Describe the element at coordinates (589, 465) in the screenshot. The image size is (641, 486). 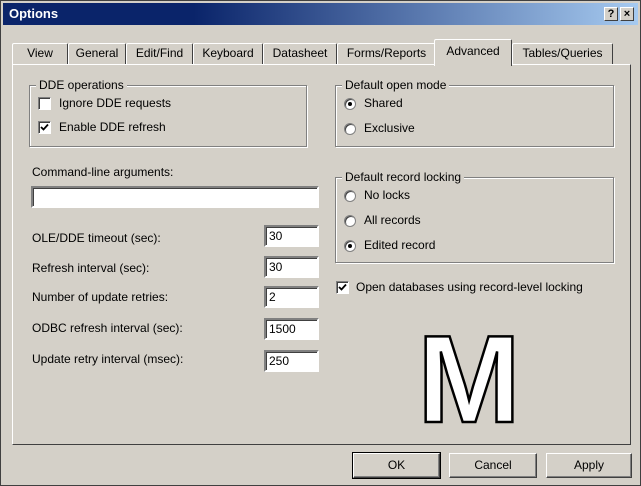
I see `apply-button: Apply` at that location.